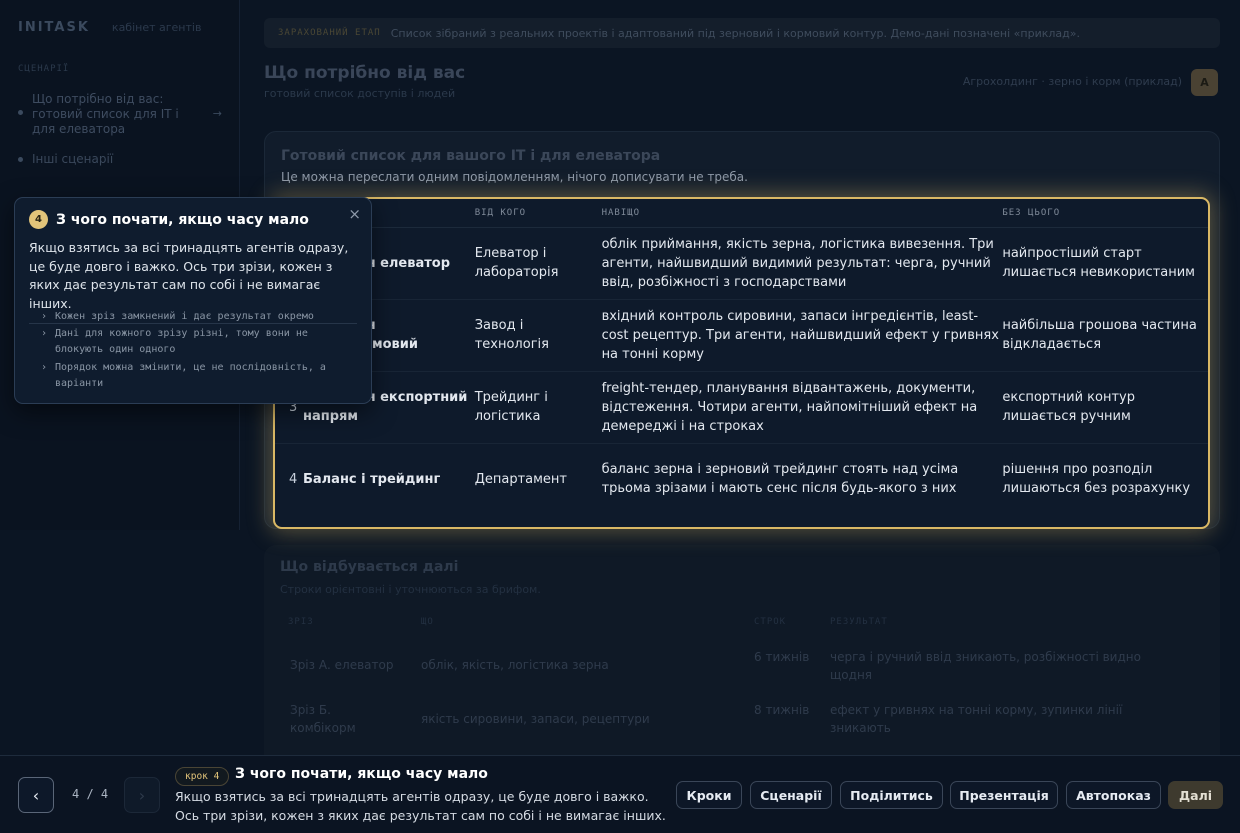  What do you see at coordinates (538, 263) in the screenshot?
I see `row-from: Елеватор і лабораторія` at bounding box center [538, 263].